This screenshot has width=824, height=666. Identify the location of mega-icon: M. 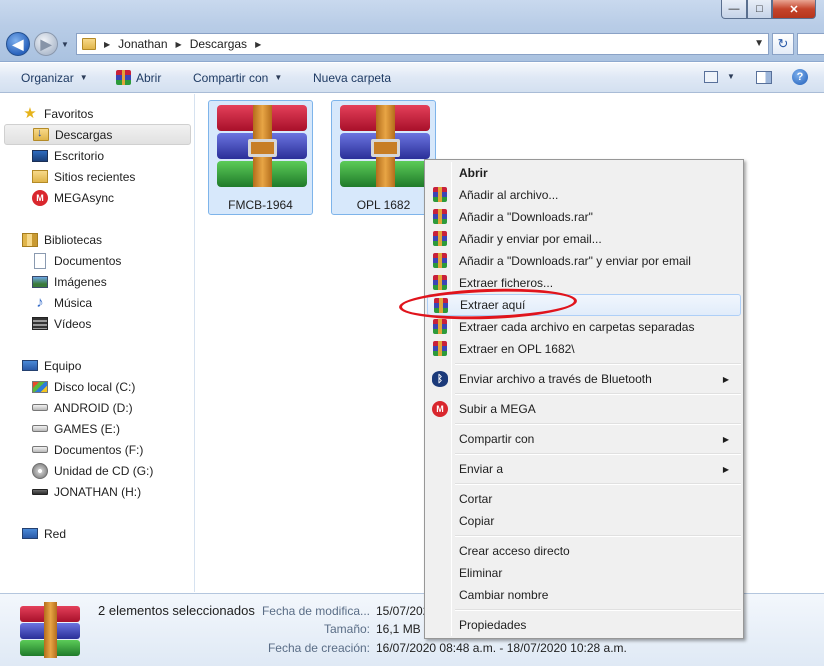
(40, 197).